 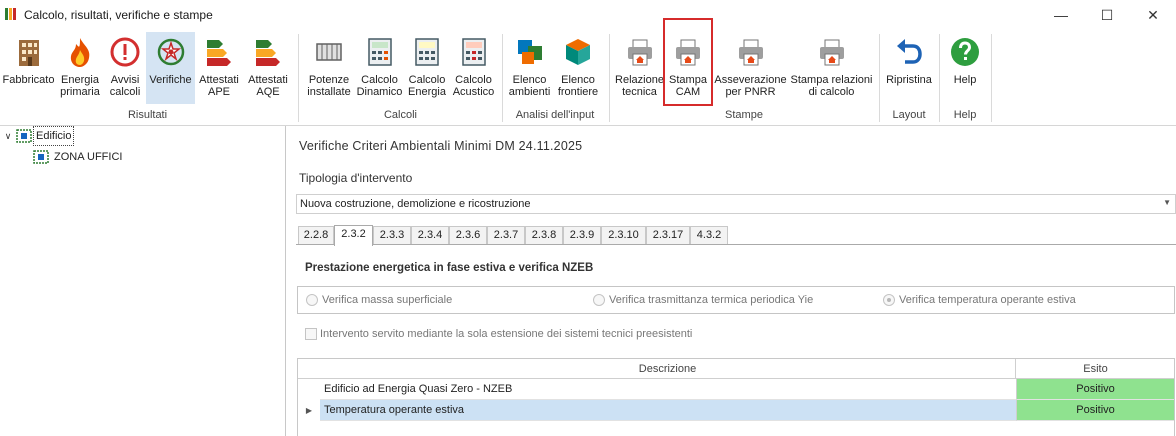 What do you see at coordinates (506, 235) in the screenshot?
I see `tab-2-3-7: 2.3.7` at bounding box center [506, 235].